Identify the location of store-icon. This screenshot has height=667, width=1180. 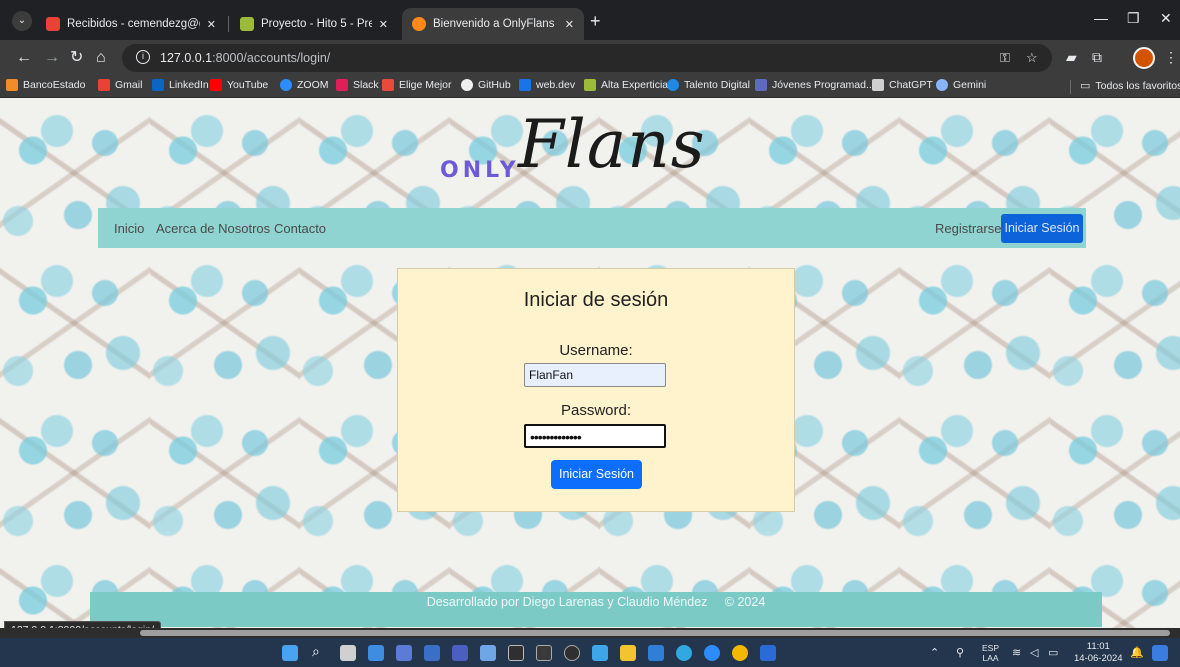
(600, 653).